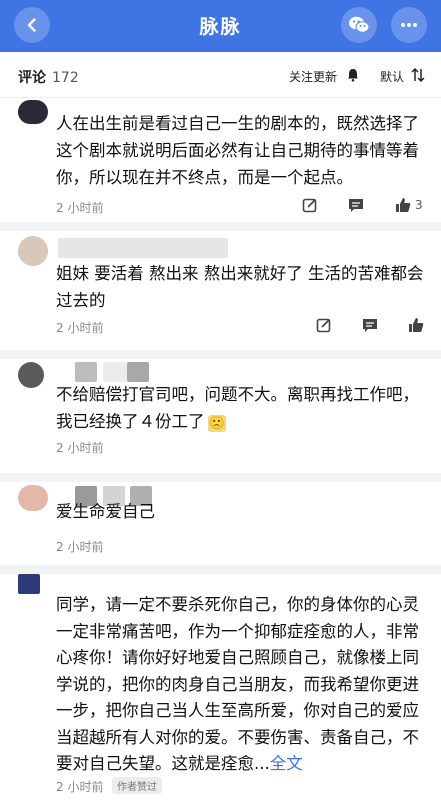 This screenshot has height=800, width=441. Describe the element at coordinates (48, 78) in the screenshot. I see `comment-count: 评论 172` at that location.